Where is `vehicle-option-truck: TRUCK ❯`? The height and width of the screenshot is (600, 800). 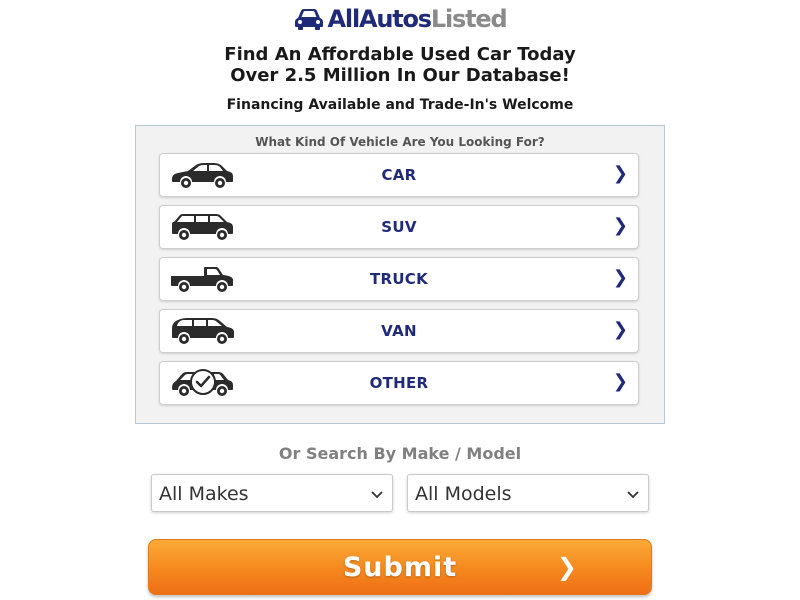
vehicle-option-truck: TRUCK ❯ is located at coordinates (399, 279).